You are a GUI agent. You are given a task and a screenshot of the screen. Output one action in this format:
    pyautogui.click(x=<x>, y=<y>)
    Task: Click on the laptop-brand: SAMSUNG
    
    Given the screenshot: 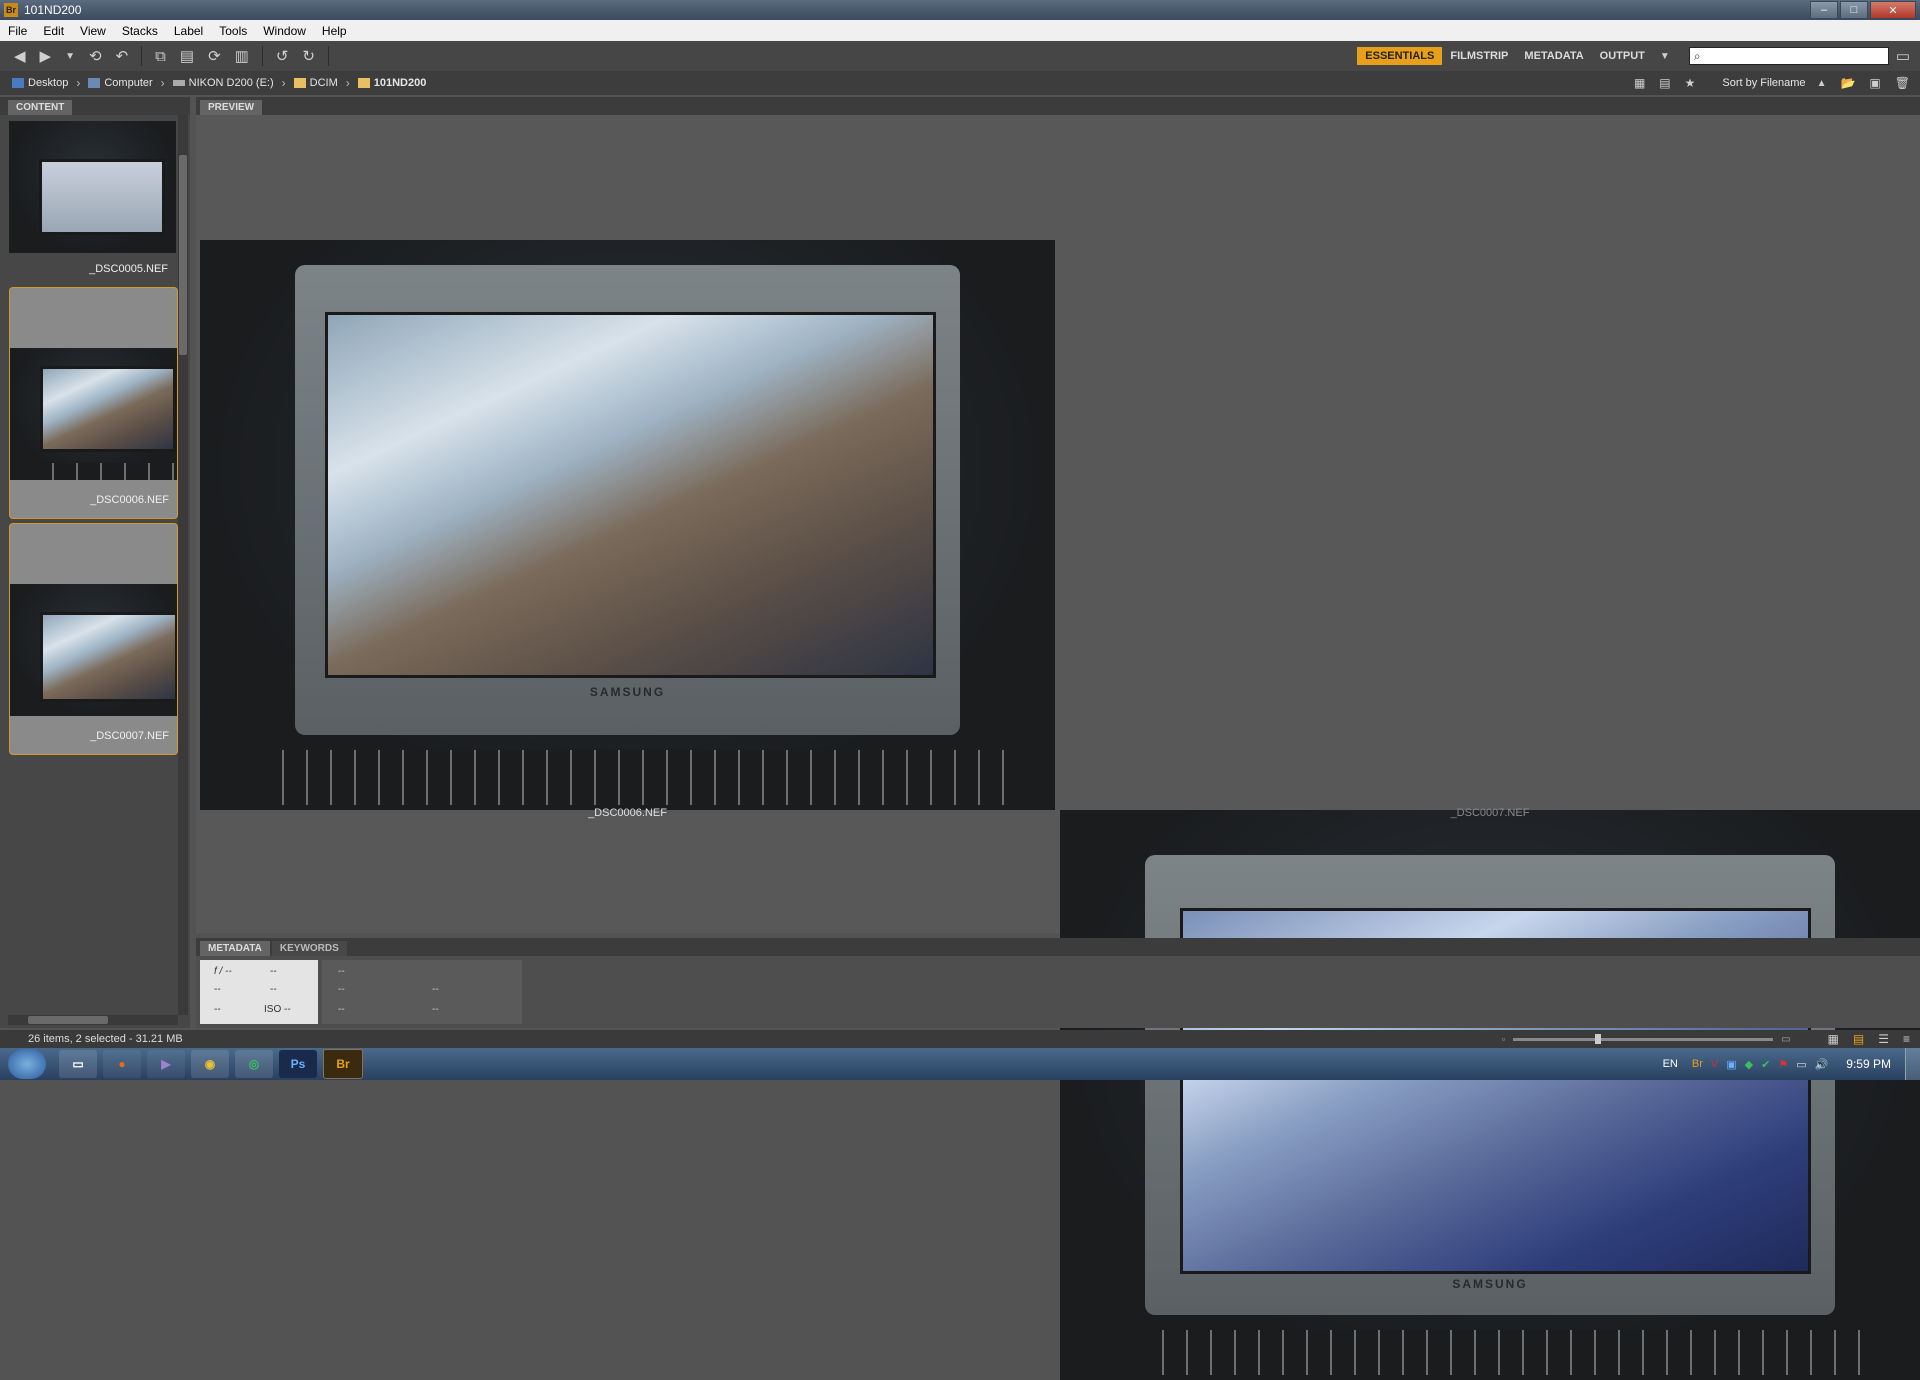 What is the action you would take?
    pyautogui.click(x=627, y=692)
    